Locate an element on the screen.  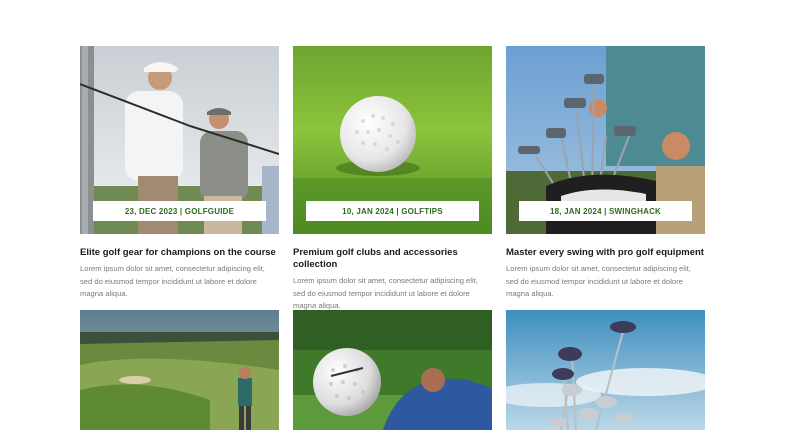
blog-card-image-golf-course is located at coordinates (179, 370).